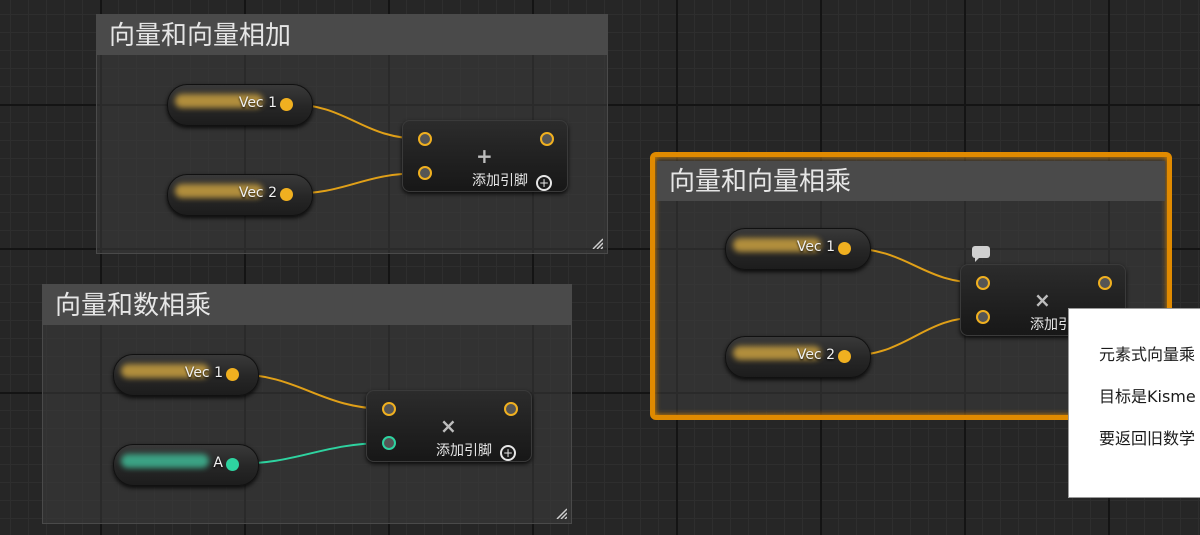  What do you see at coordinates (1147, 396) in the screenshot?
I see `tooltip-line: 目标是Kisme` at bounding box center [1147, 396].